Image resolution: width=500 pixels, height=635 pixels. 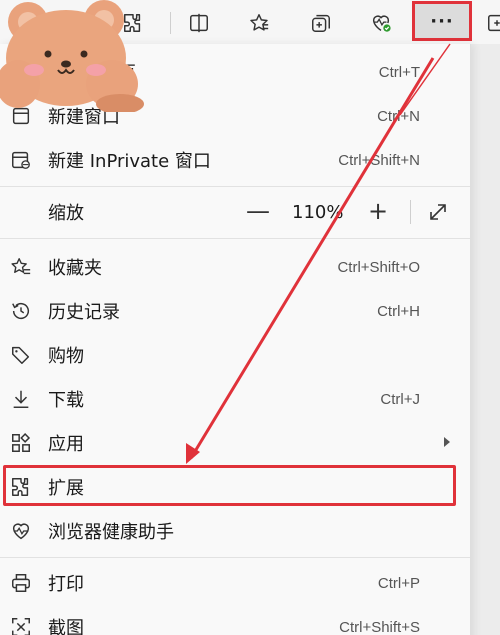 What do you see at coordinates (399, 72) in the screenshot?
I see `menu-item-shortcut: Ctrl+T` at bounding box center [399, 72].